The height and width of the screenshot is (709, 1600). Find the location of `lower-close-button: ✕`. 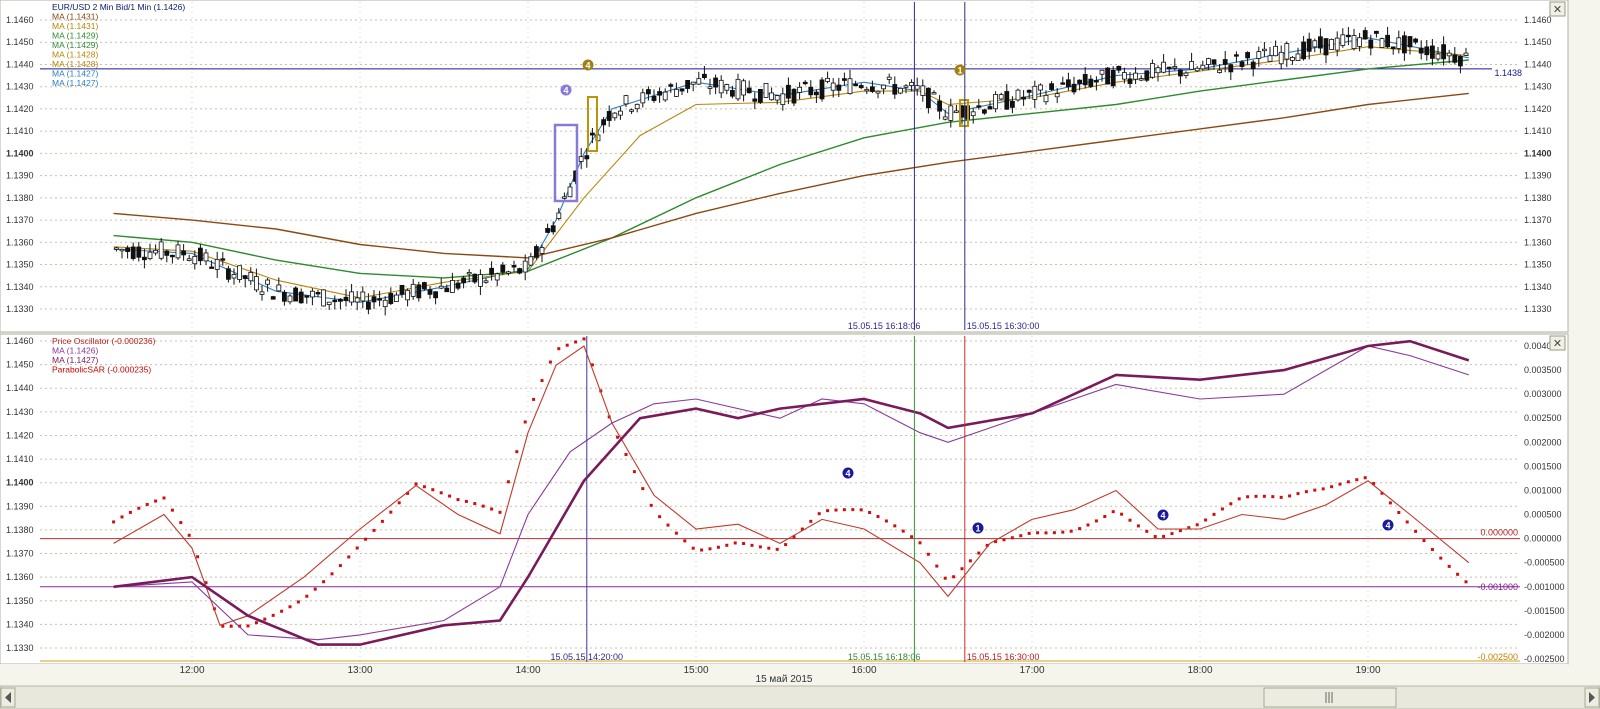

lower-close-button: ✕ is located at coordinates (1557, 343).